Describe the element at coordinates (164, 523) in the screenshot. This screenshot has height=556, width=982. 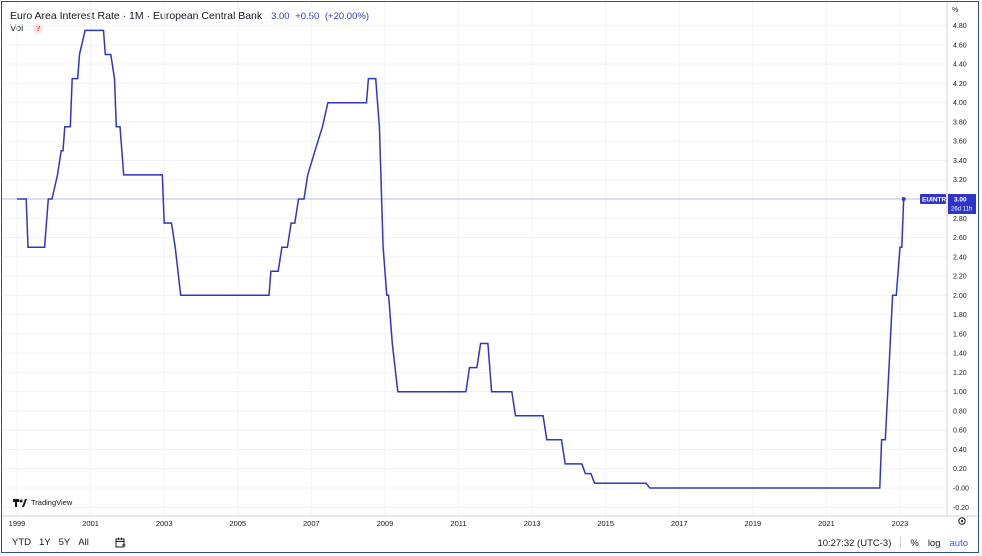
I see `x-tick-label: 2003` at that location.